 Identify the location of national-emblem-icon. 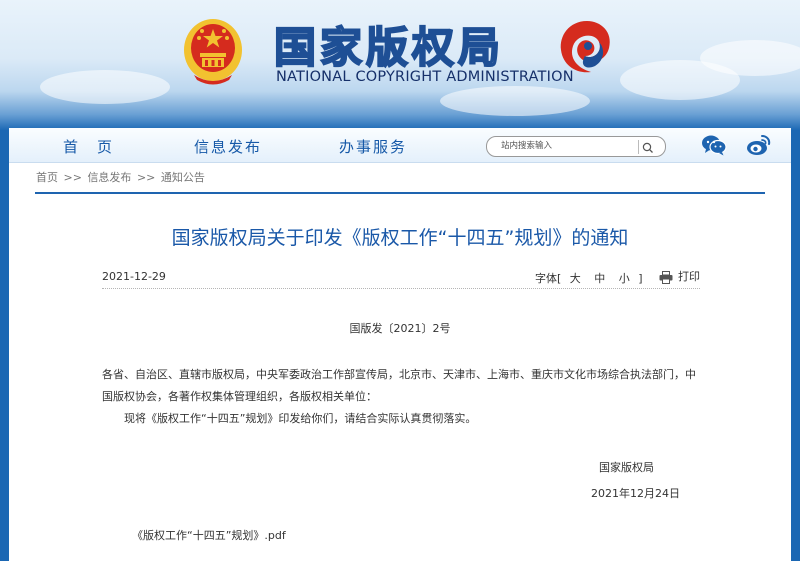
(213, 52).